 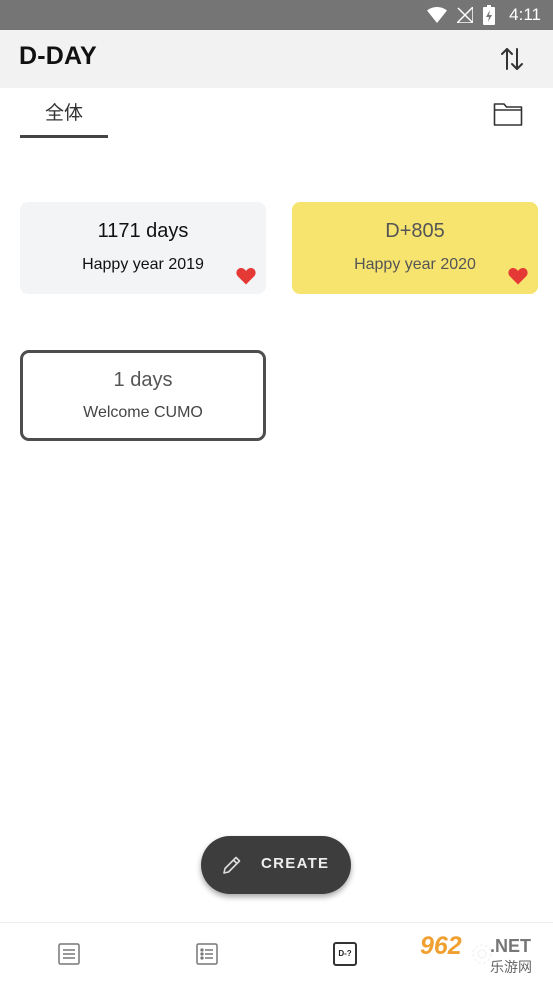 I want to click on dday-icon: D-?, so click(x=345, y=953).